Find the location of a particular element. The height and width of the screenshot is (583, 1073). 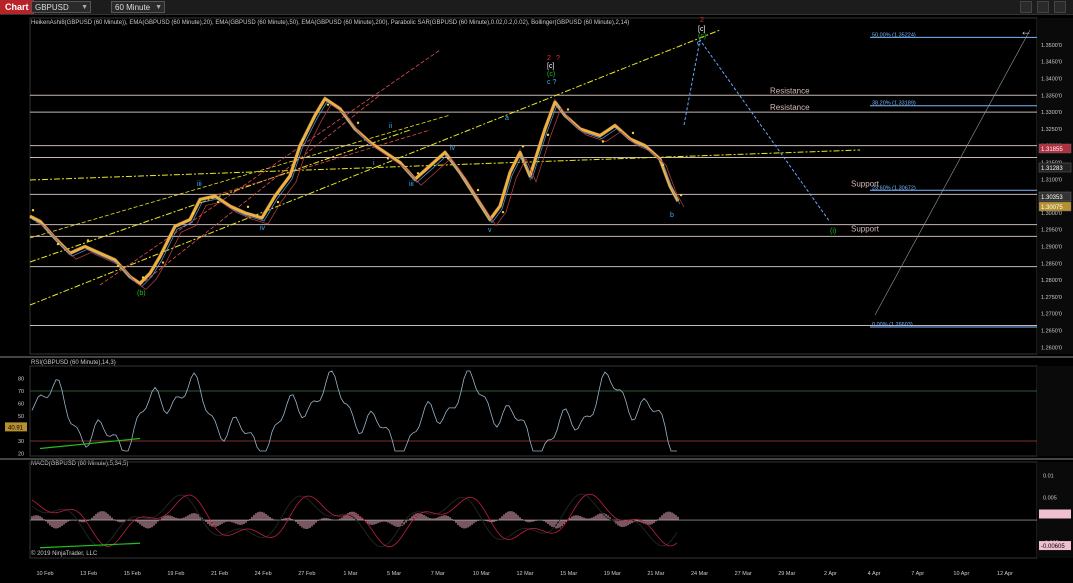

price-tick-label: 1.3350'0 is located at coordinates (1051, 96).